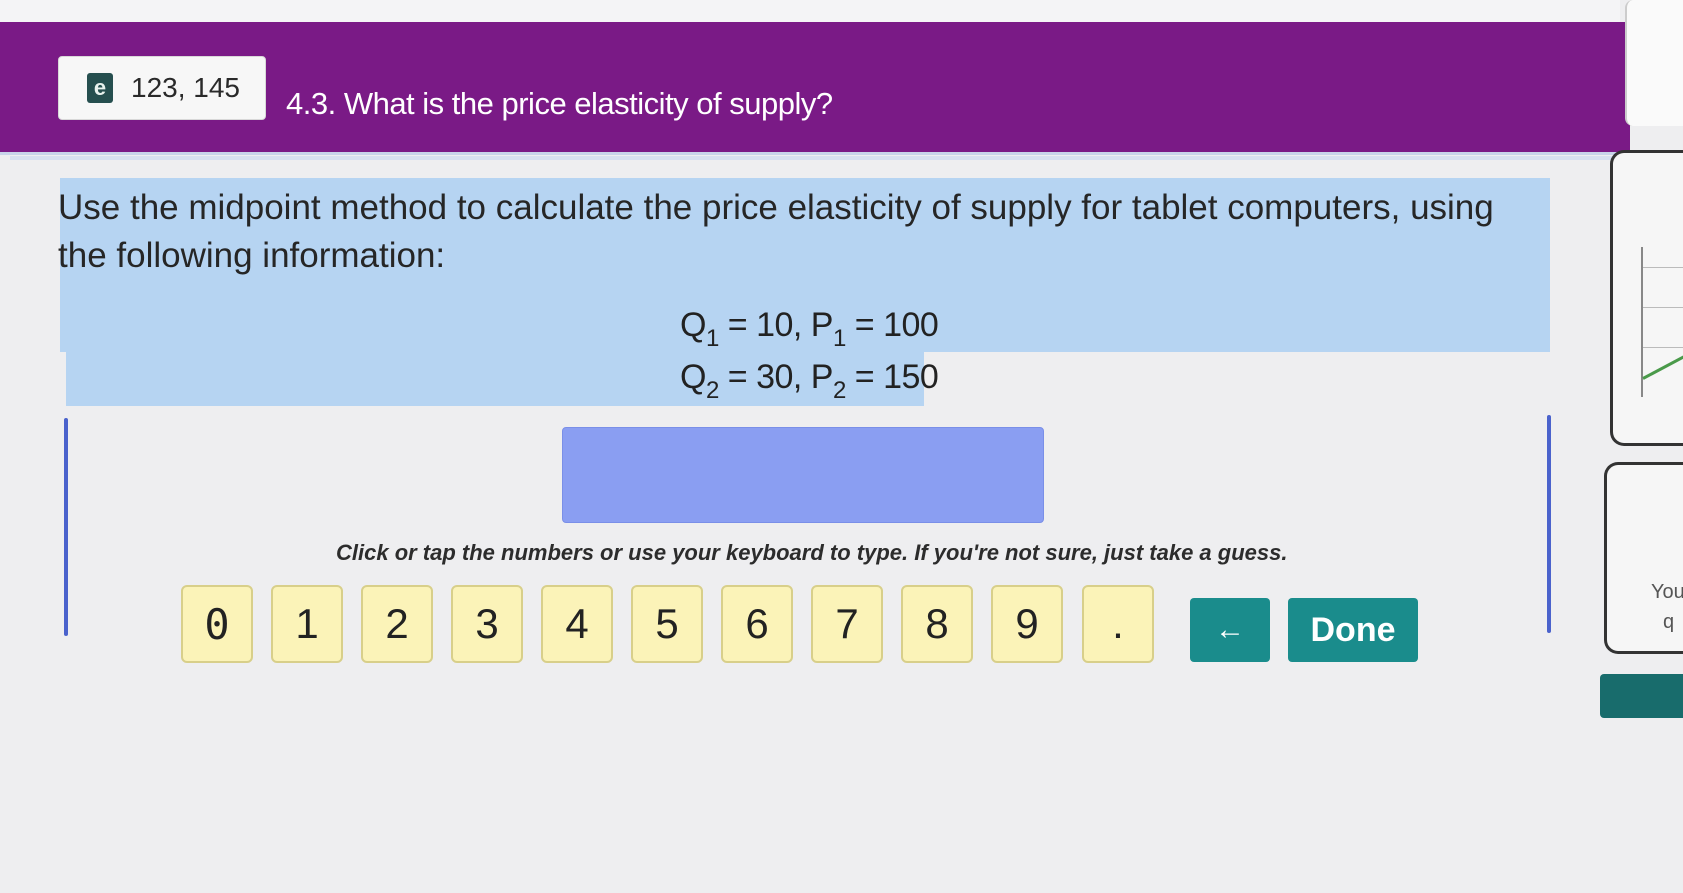  Describe the element at coordinates (397, 624) in the screenshot. I see `key-2: 2` at that location.